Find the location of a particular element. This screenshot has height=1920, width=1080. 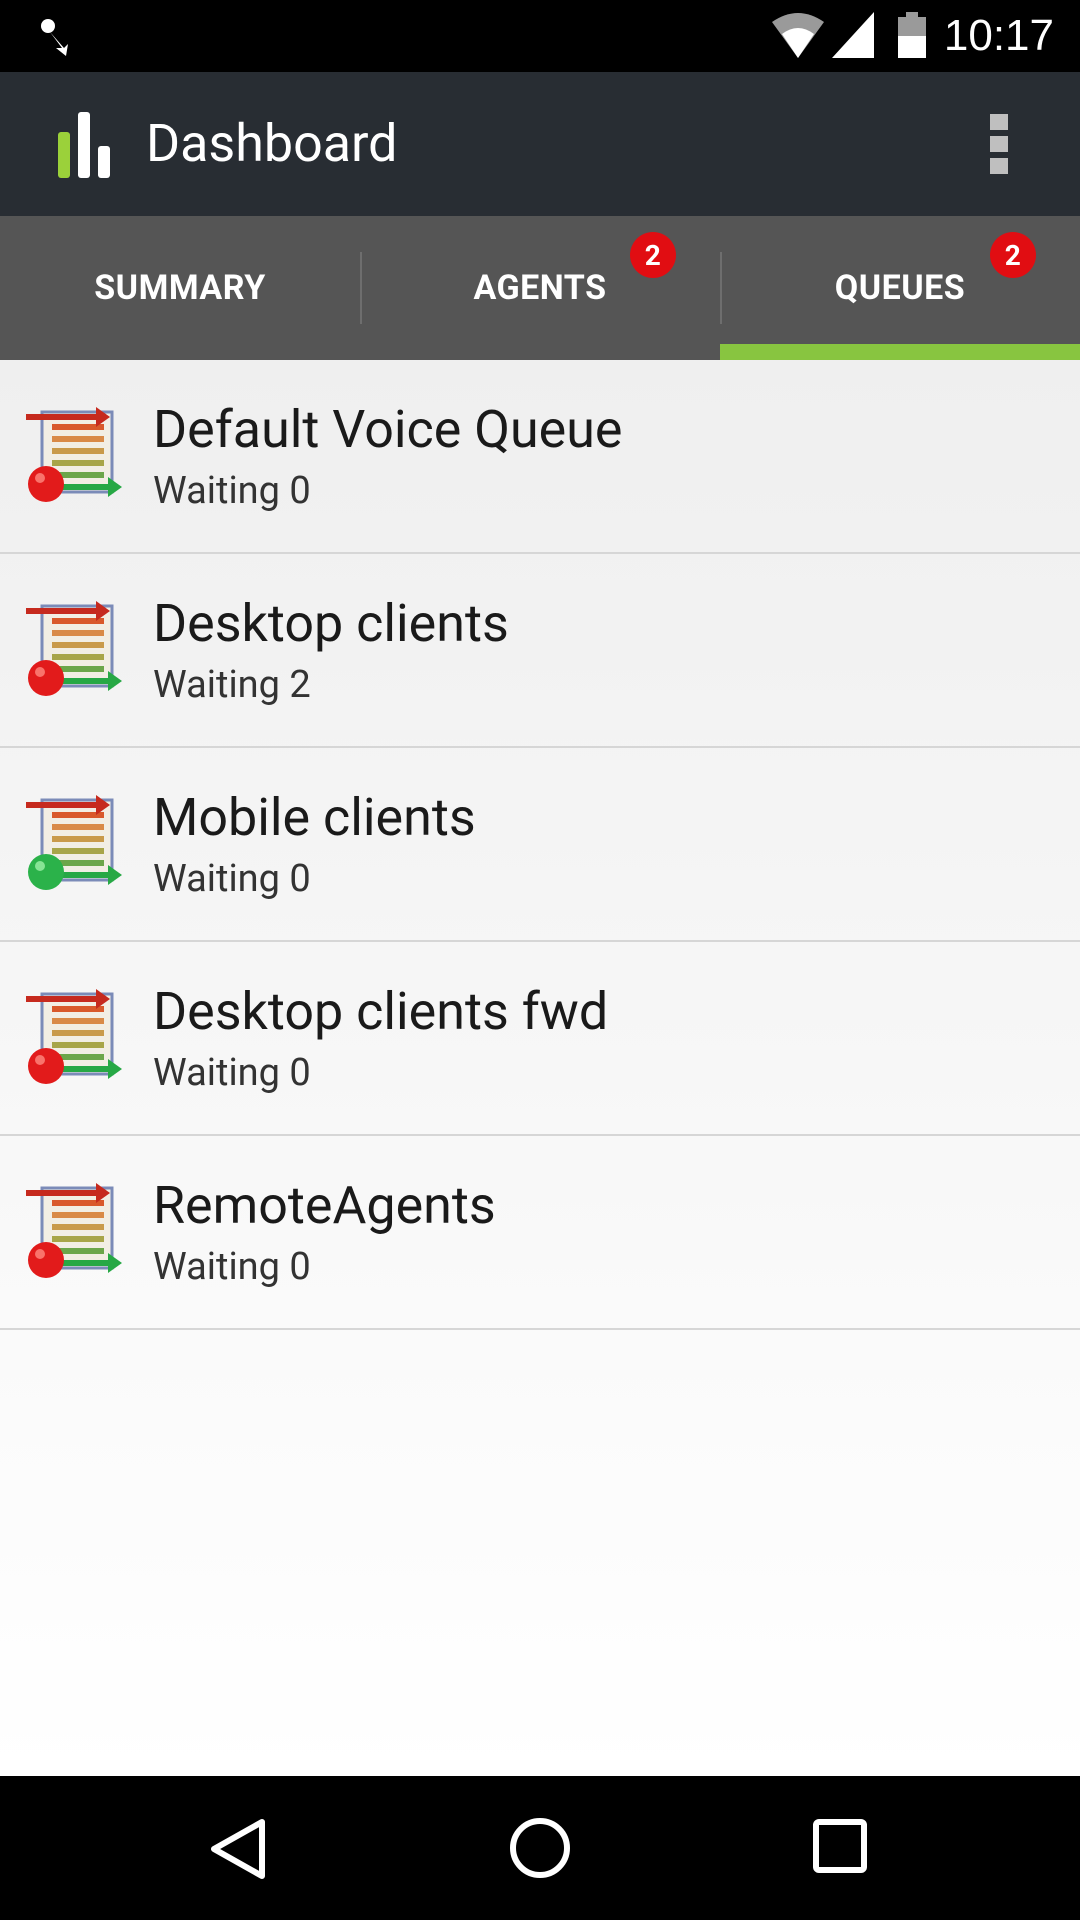

recent-apps-icon is located at coordinates (840, 1846).